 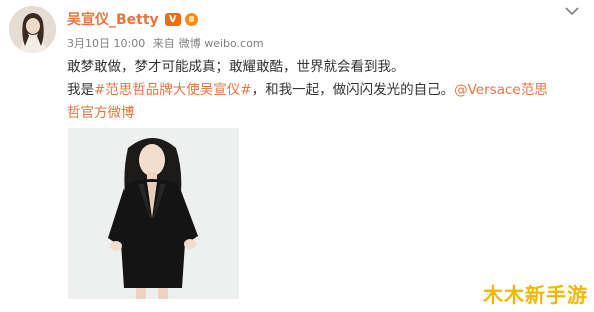 What do you see at coordinates (80, 90) in the screenshot?
I see `line2-prefix: 我是` at bounding box center [80, 90].